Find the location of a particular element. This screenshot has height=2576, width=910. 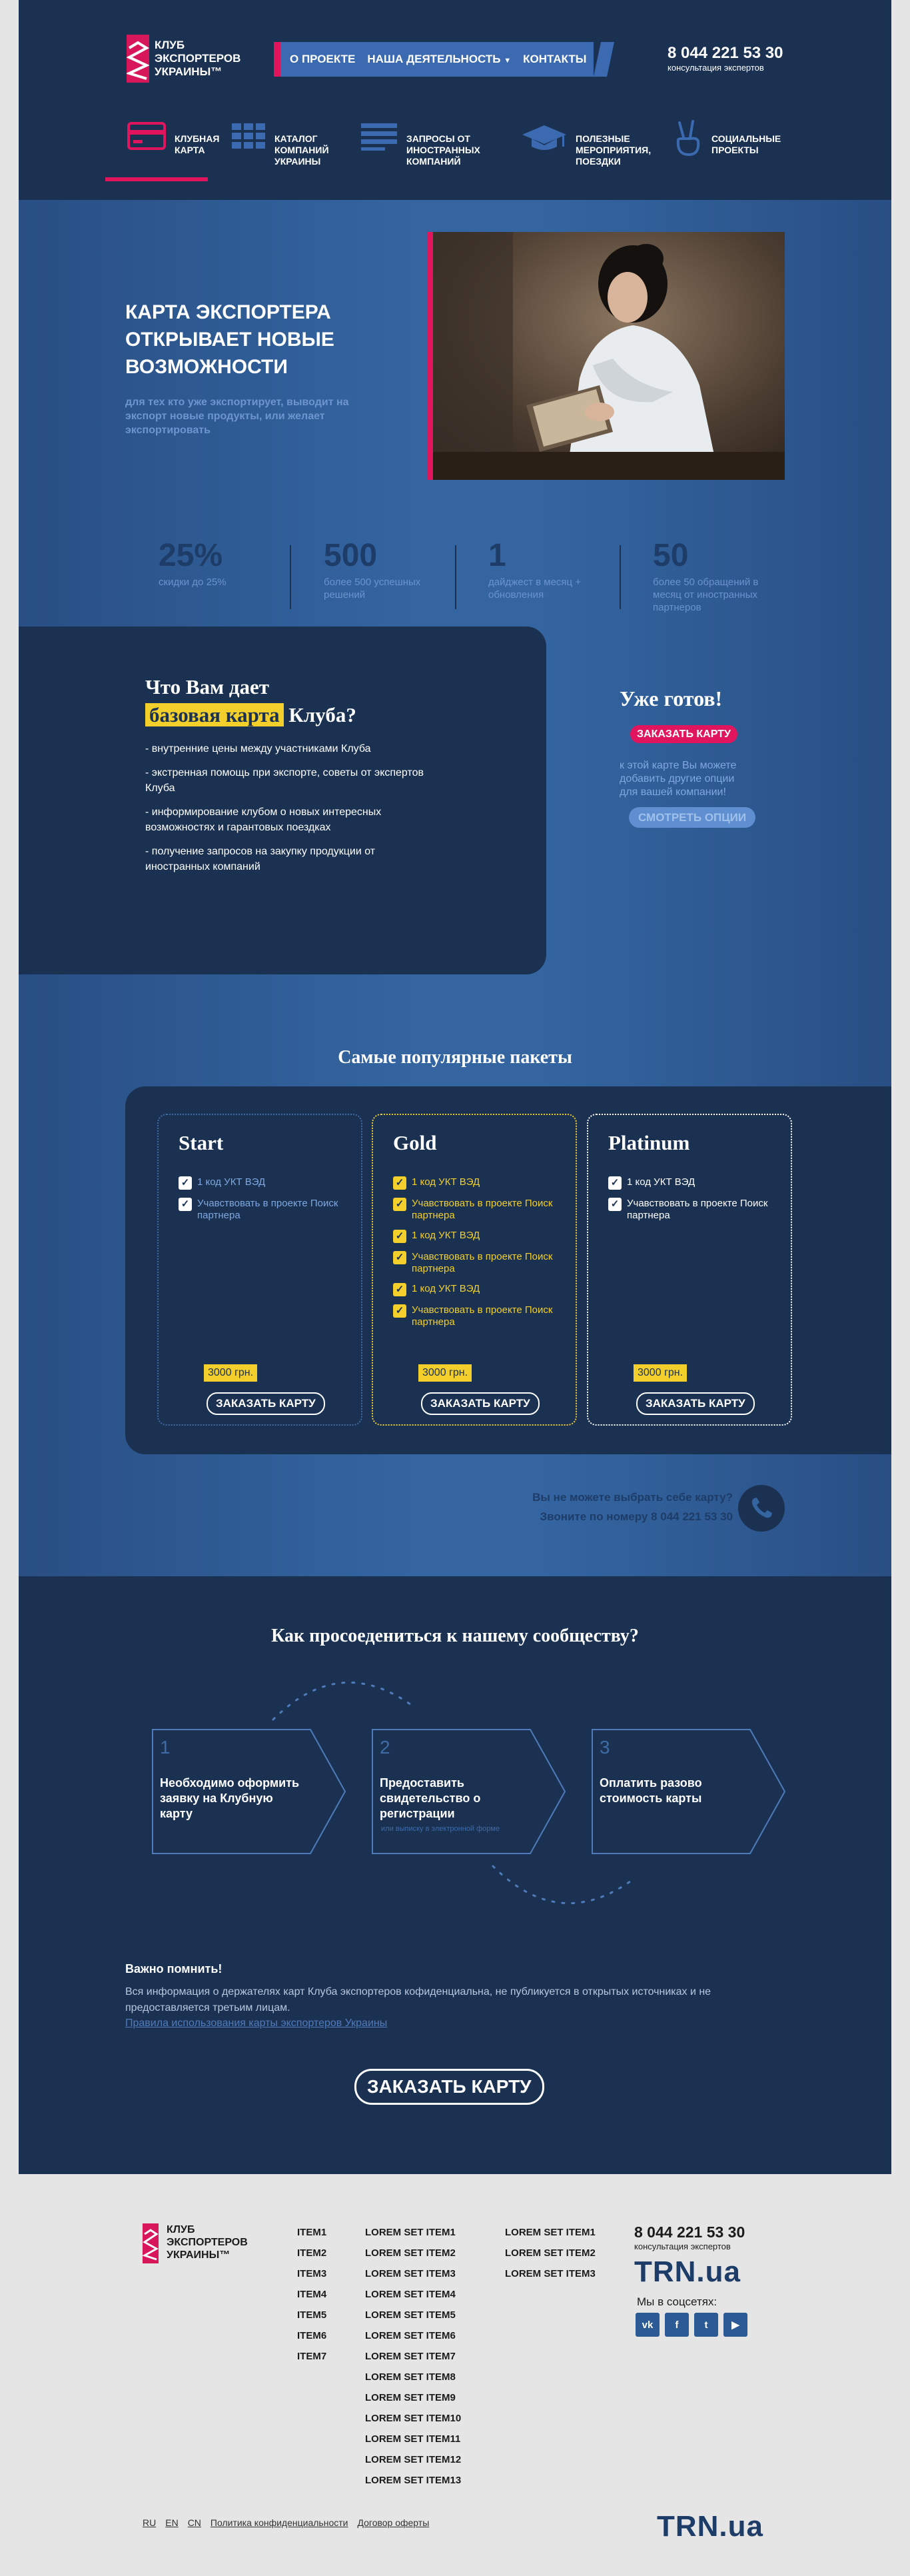

header-phone-caption: консультация экспертов is located at coordinates (716, 68).